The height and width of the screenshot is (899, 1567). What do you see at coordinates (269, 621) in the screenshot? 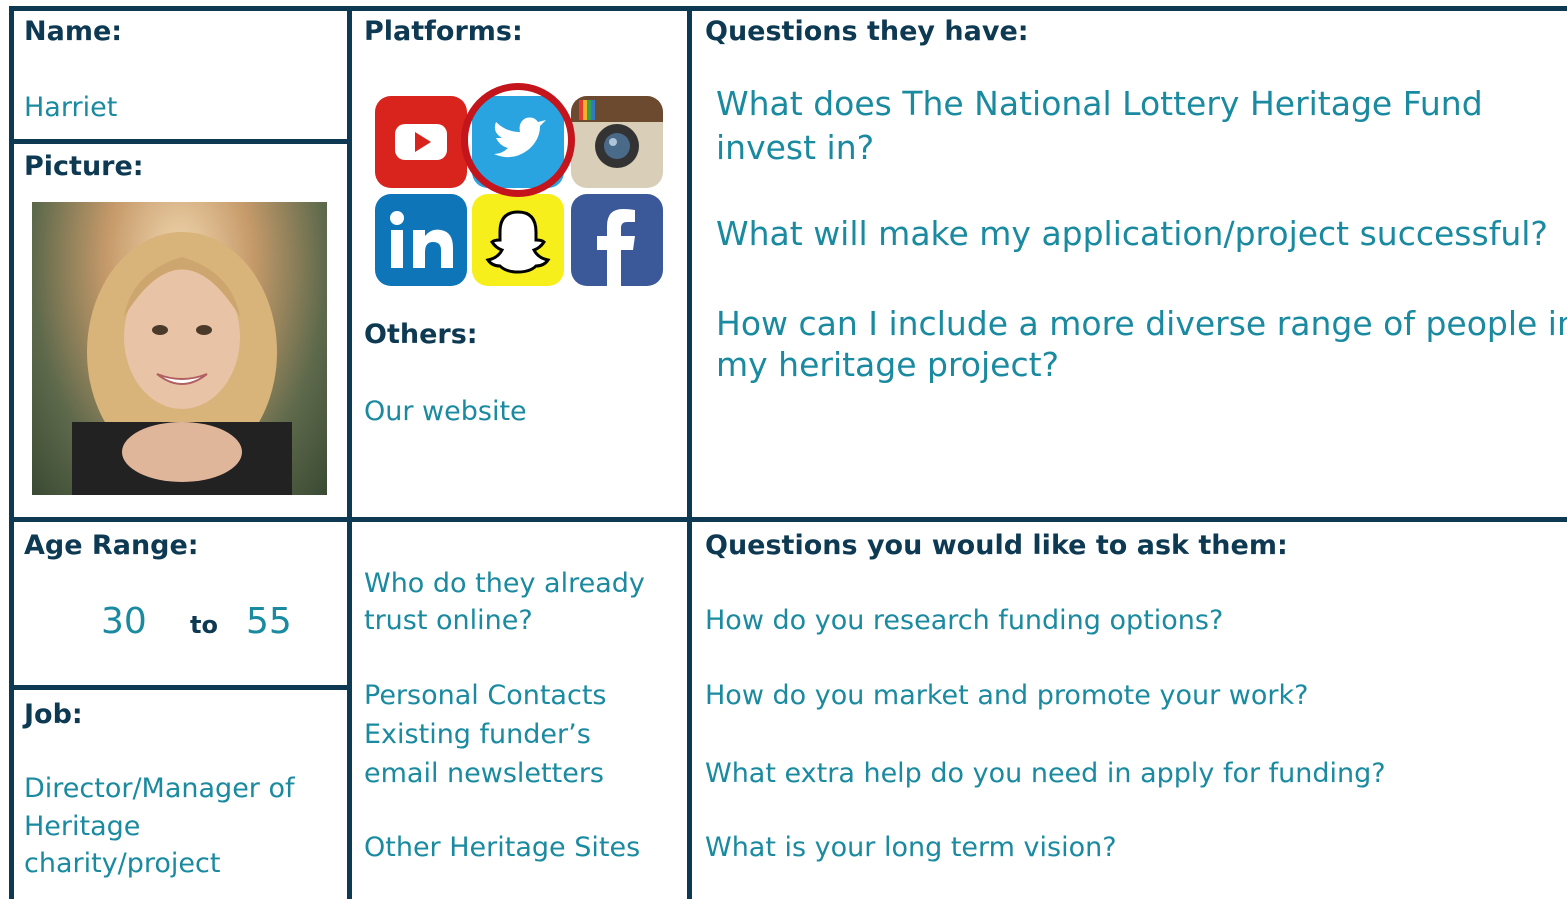
I see `age-max: 55` at bounding box center [269, 621].